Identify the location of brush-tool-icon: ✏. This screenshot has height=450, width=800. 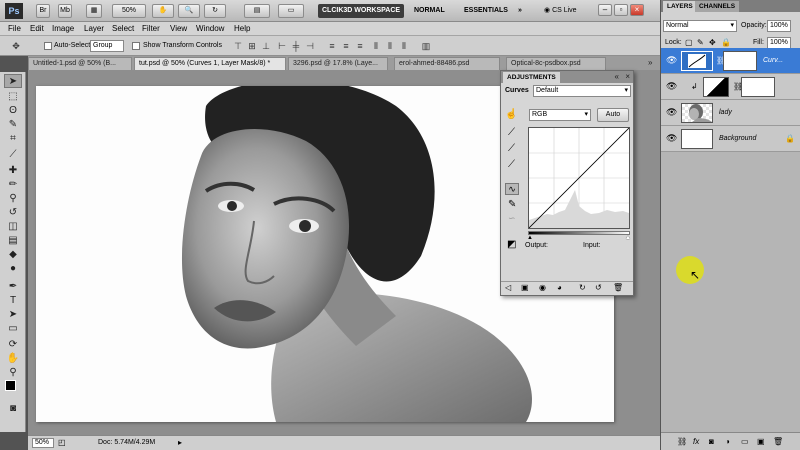
(13, 185).